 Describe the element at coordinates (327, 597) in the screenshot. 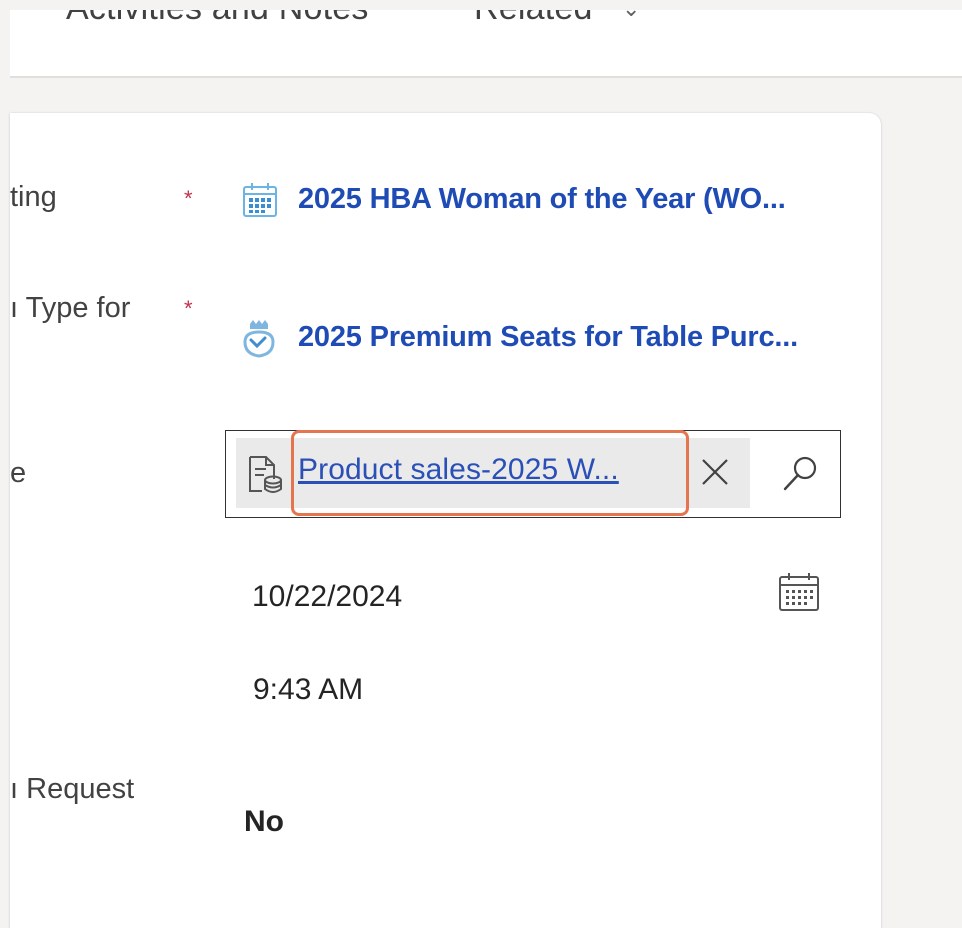

I see `date-value: 10/22/2024` at that location.